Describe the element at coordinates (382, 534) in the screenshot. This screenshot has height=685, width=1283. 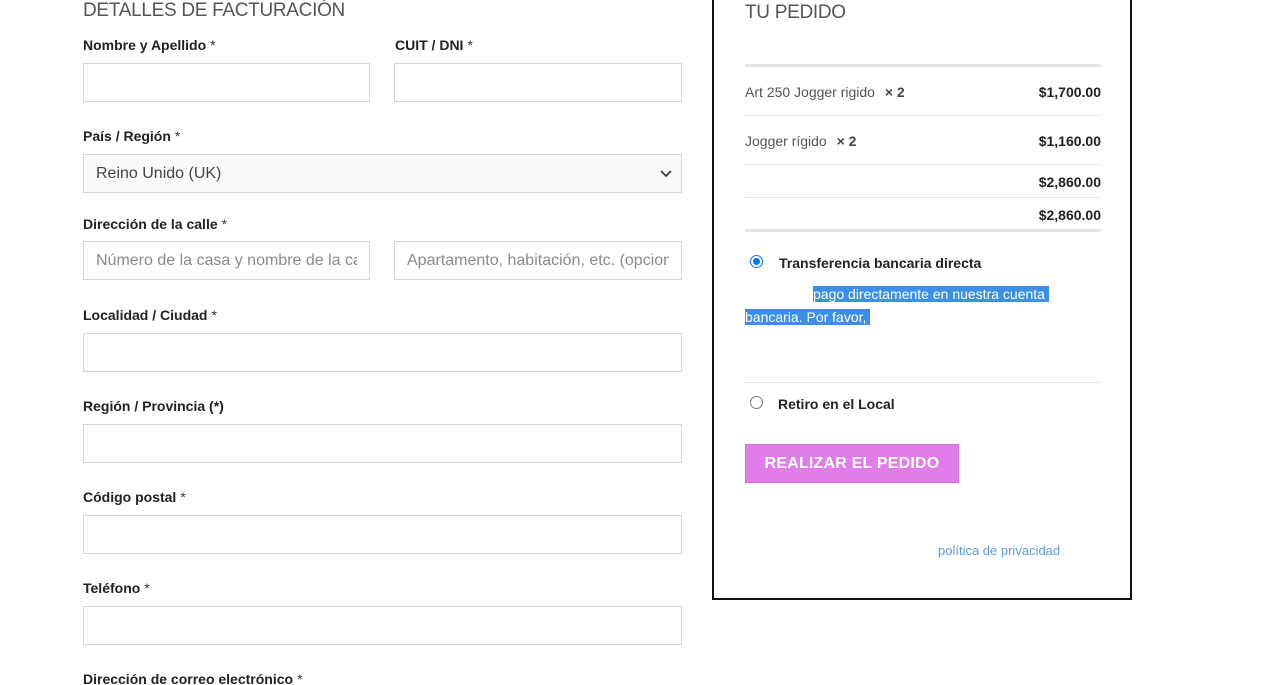
I see `postal-input` at that location.